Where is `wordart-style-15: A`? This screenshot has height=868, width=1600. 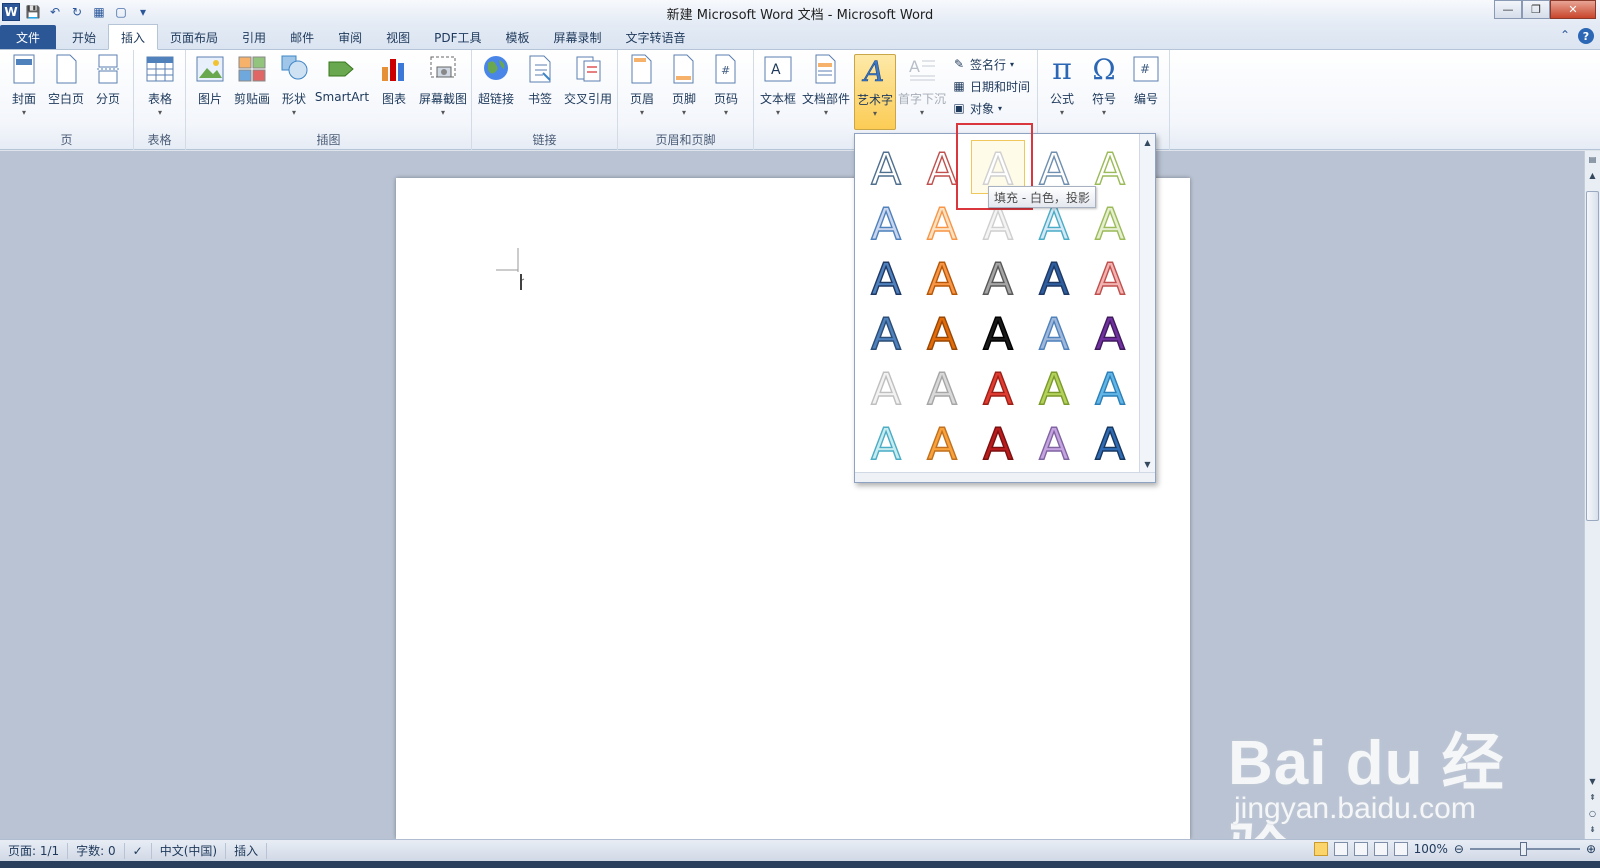 wordart-style-15: A is located at coordinates (1110, 277).